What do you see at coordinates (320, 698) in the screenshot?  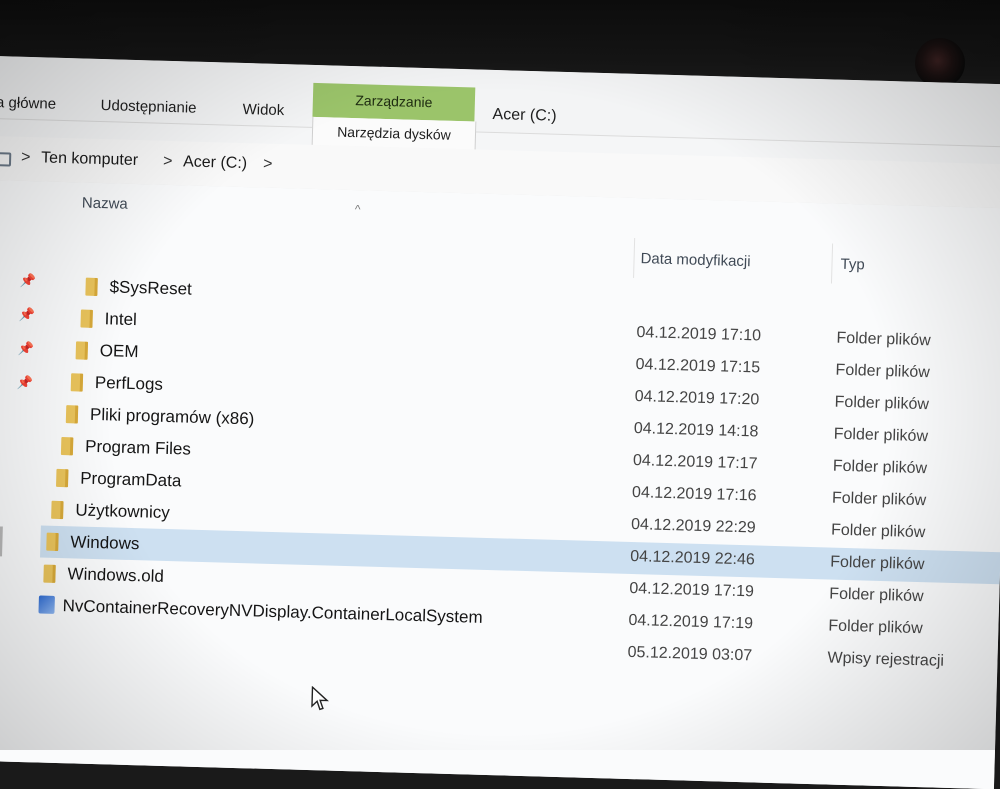 I see `mouse-cursor-icon` at bounding box center [320, 698].